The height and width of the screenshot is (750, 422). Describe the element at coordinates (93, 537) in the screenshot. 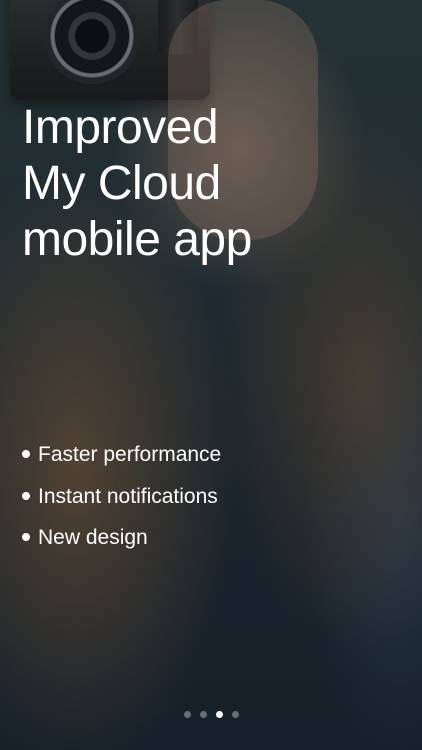

I see `feature-label: New design` at that location.